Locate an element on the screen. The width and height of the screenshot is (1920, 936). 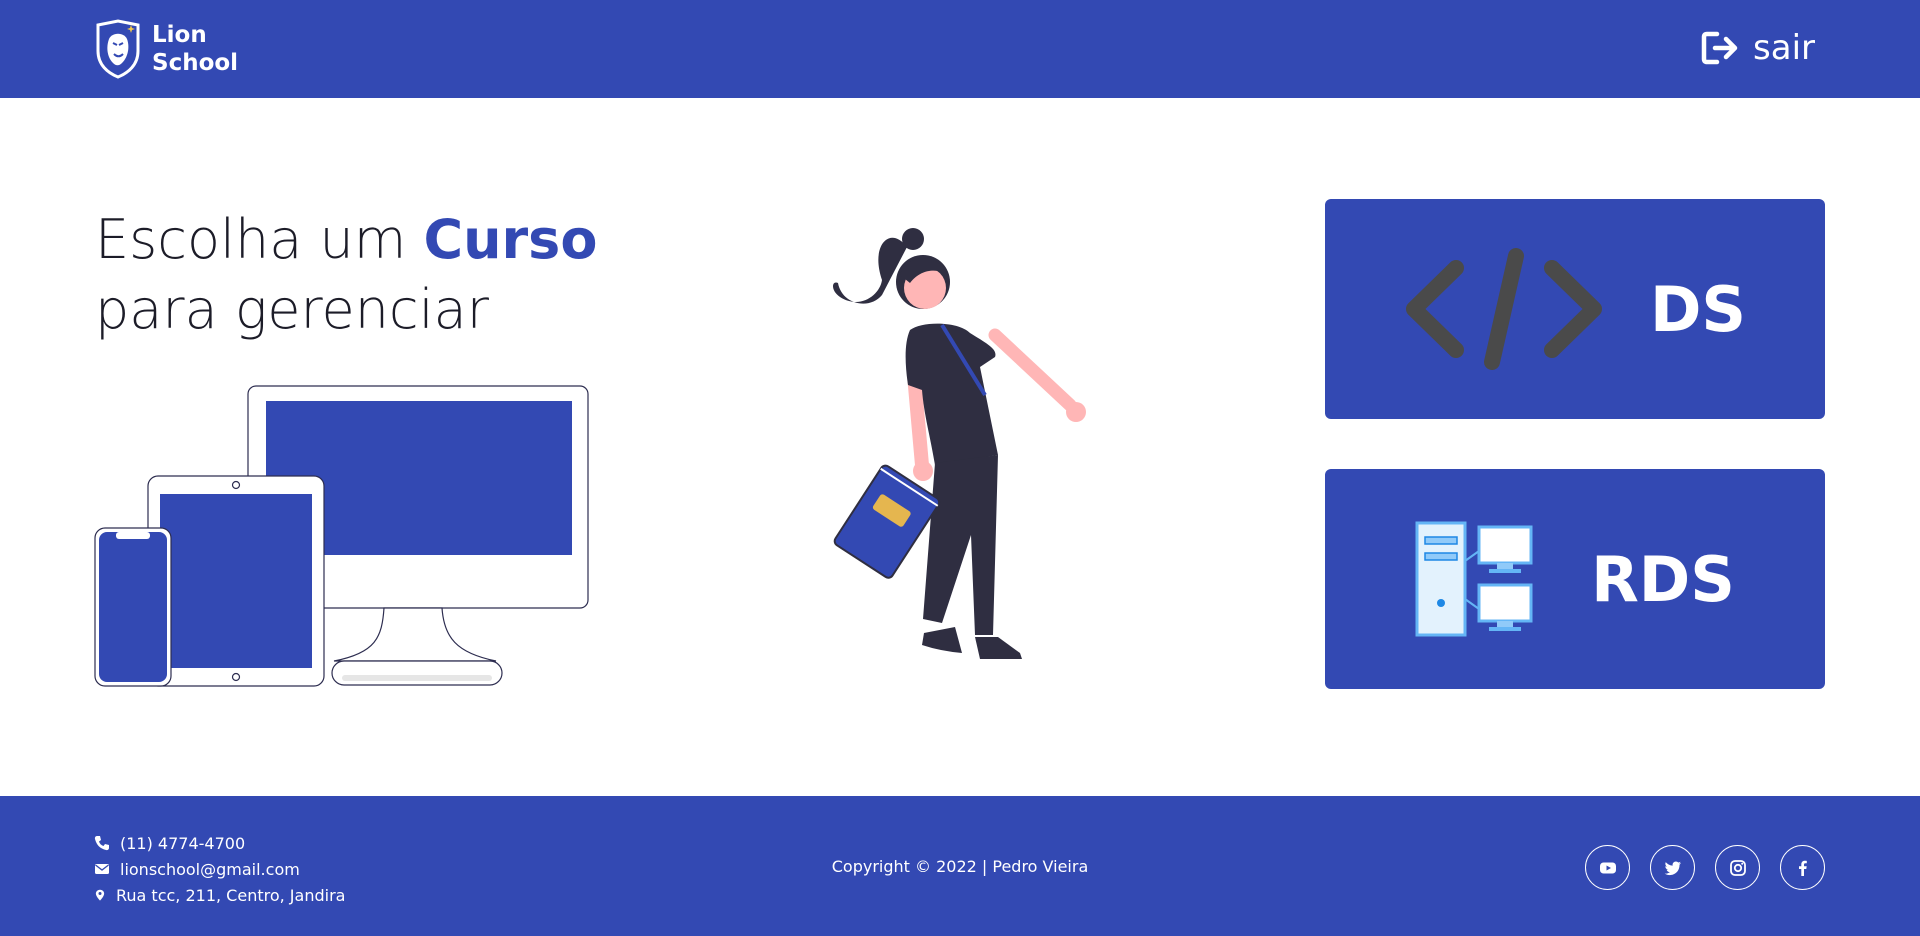
exit-button: sair is located at coordinates (1758, 48).